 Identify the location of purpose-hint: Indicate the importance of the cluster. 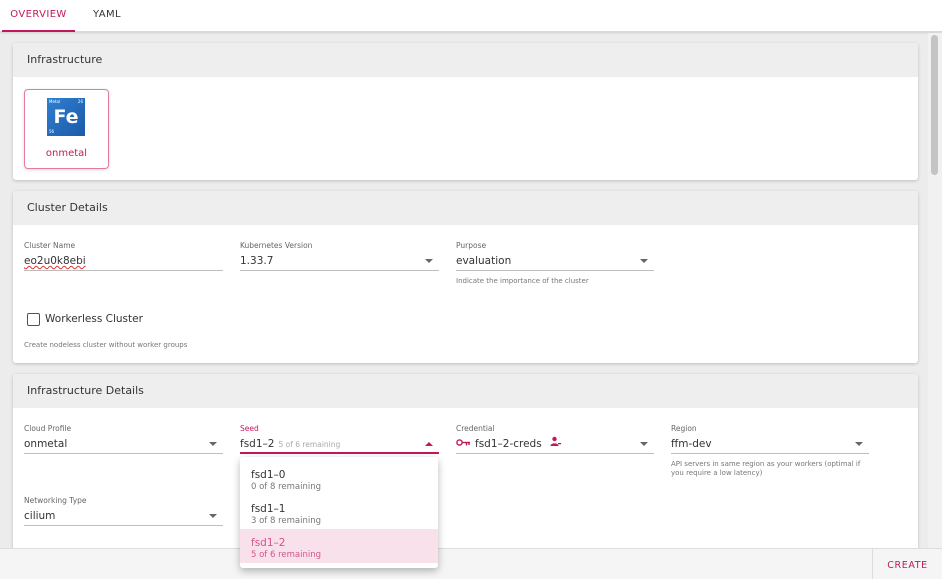
(522, 281).